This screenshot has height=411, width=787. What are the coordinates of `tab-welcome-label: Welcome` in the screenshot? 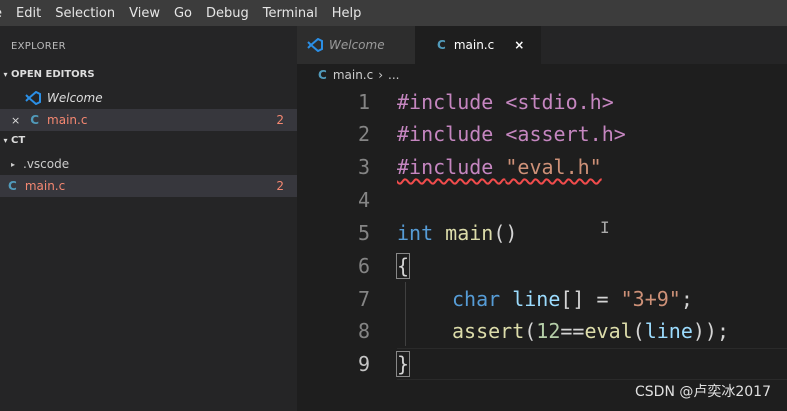 It's located at (357, 45).